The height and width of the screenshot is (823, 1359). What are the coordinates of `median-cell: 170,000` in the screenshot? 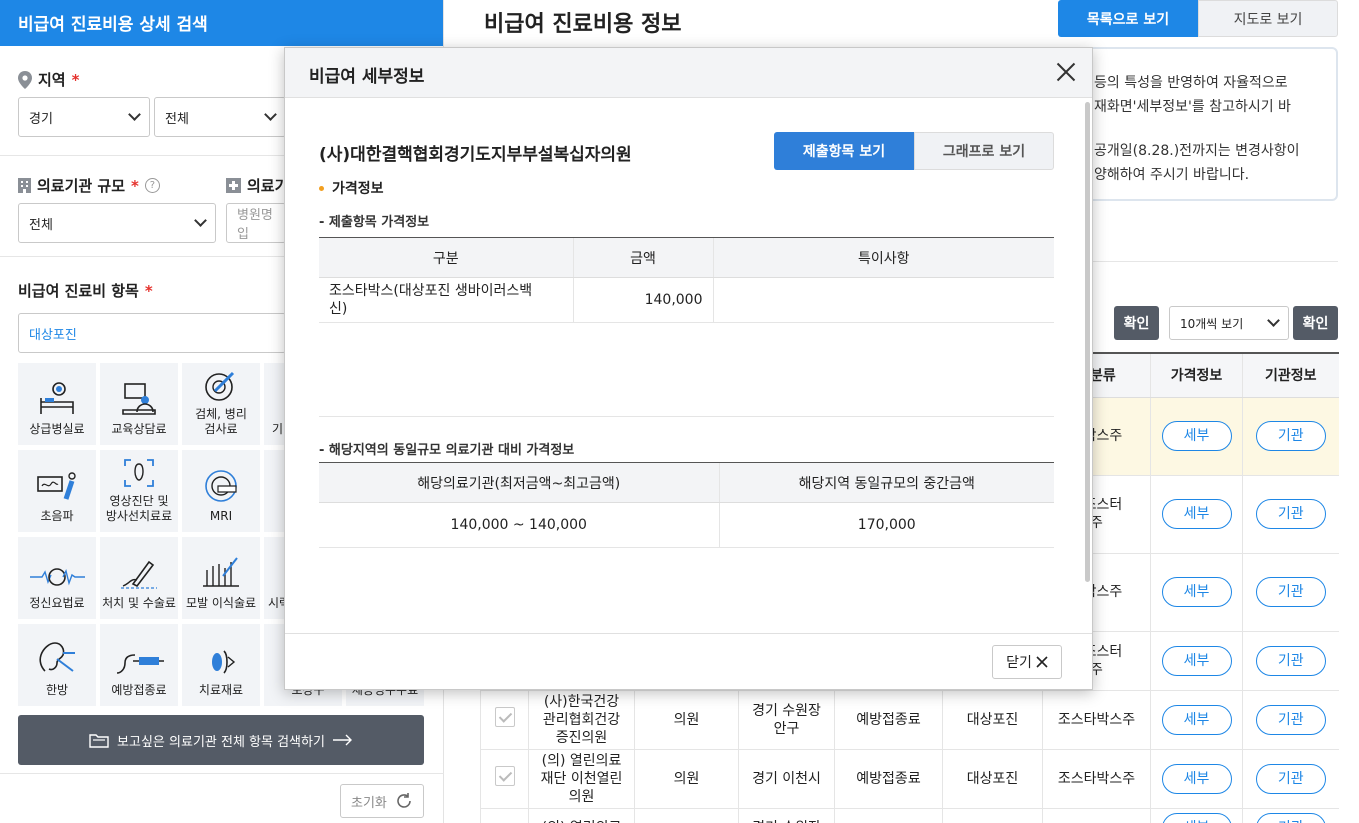 It's located at (886, 525).